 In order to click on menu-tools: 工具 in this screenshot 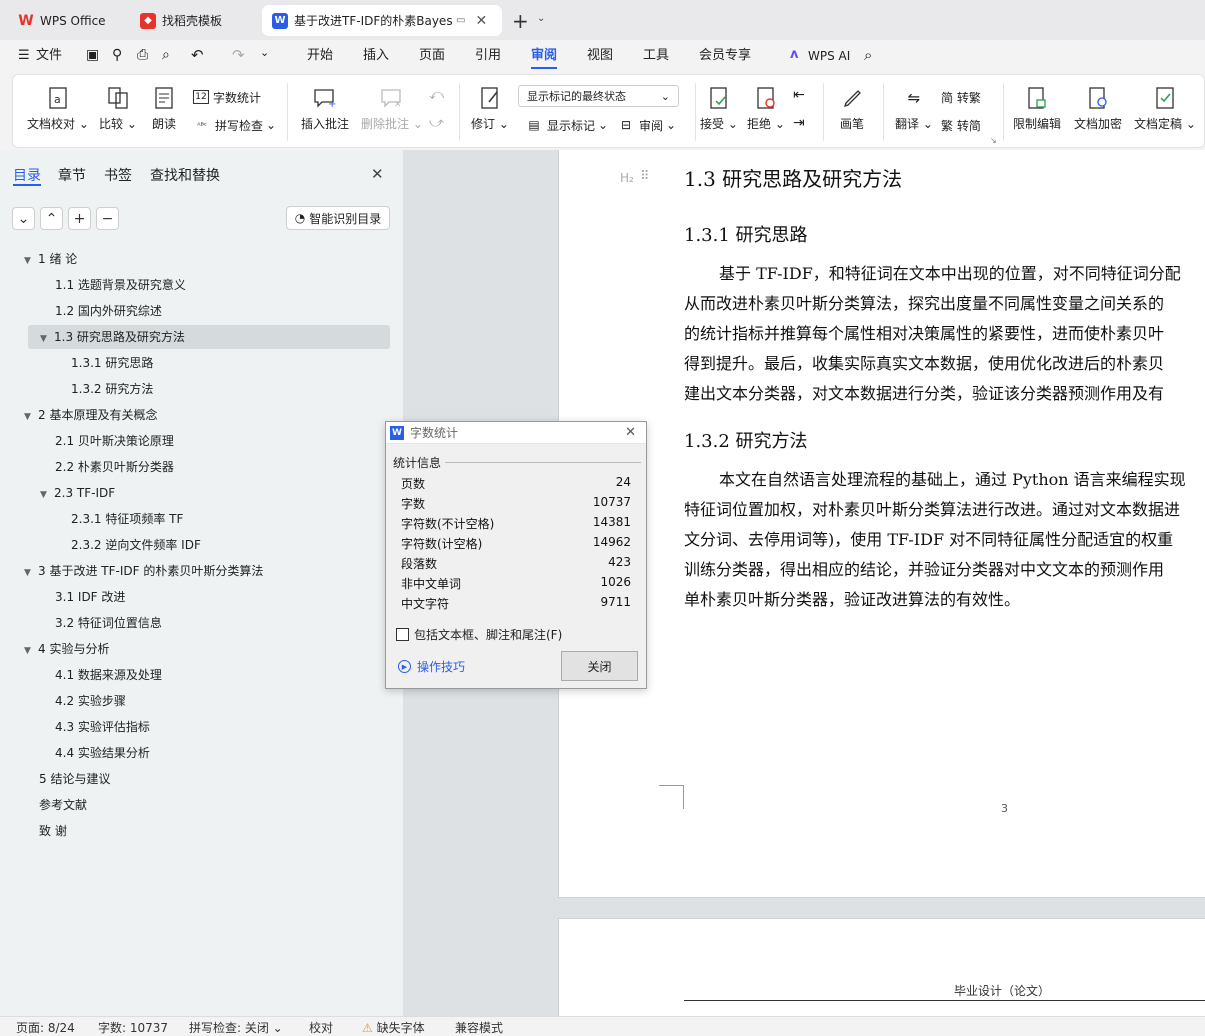, I will do `click(656, 56)`.